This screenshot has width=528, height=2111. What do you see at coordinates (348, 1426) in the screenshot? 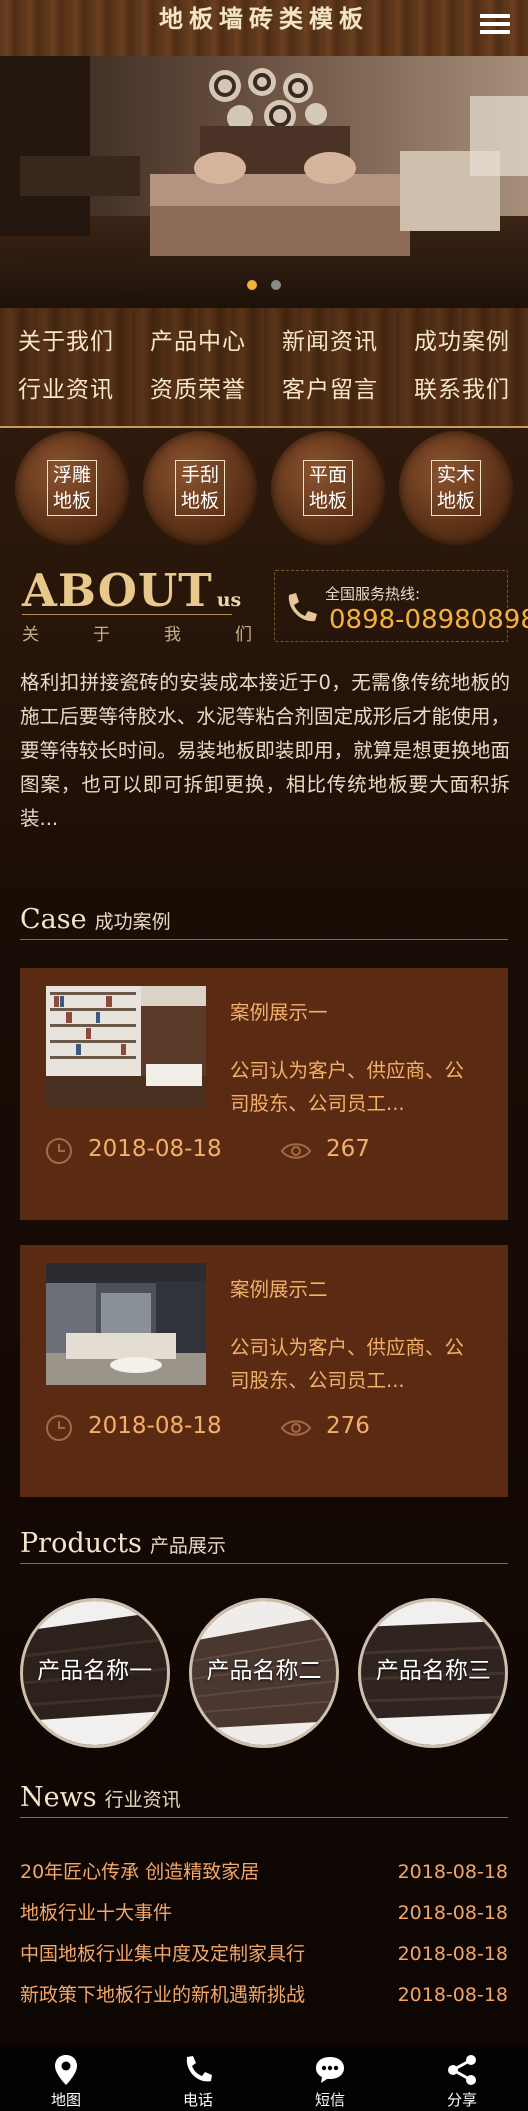
I see `case-views: 276` at bounding box center [348, 1426].